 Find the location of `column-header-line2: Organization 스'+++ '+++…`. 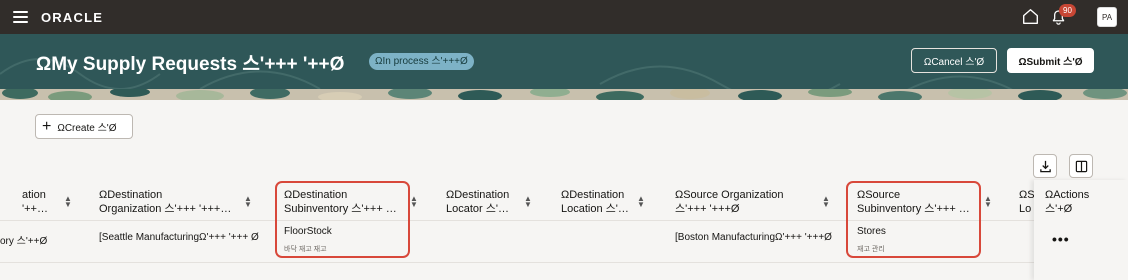

column-header-line2: Organization 스'+++ '+++… is located at coordinates (165, 209).